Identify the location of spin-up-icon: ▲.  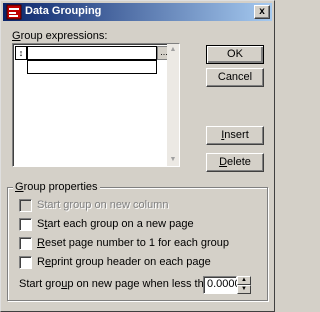
(244, 280).